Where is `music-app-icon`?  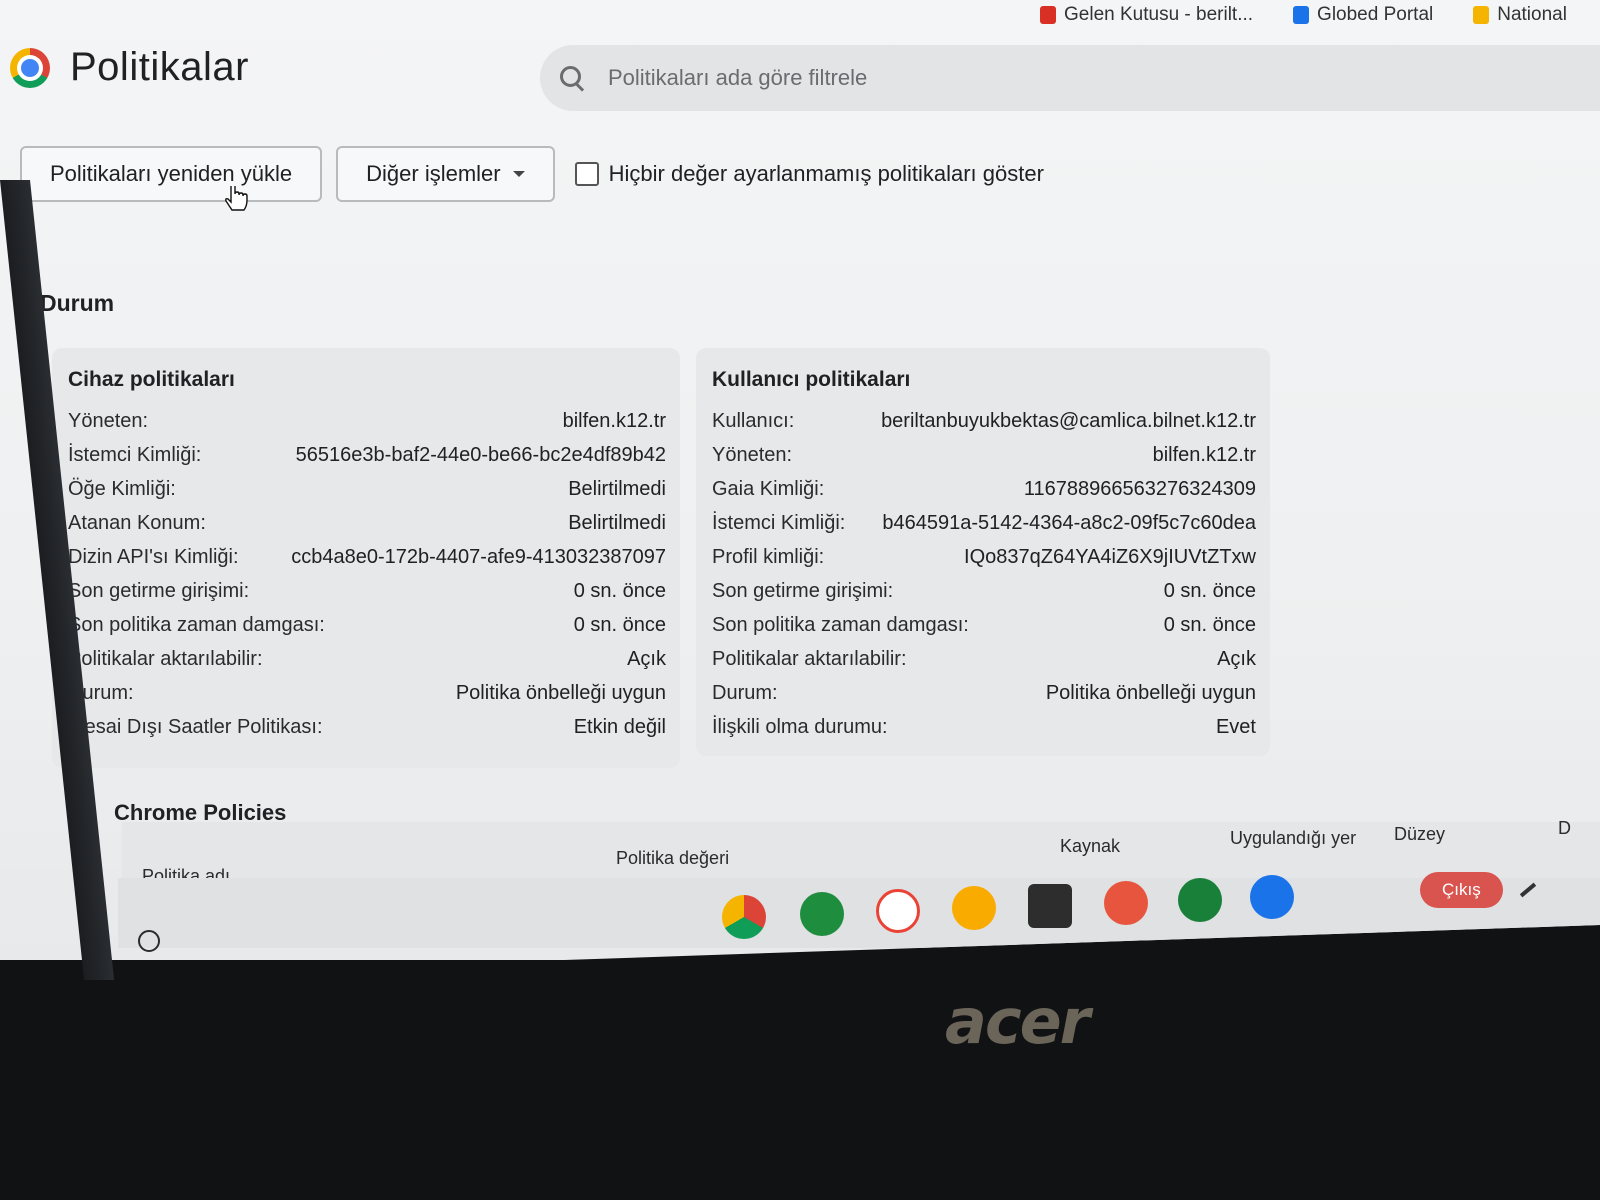
music-app-icon is located at coordinates (974, 908).